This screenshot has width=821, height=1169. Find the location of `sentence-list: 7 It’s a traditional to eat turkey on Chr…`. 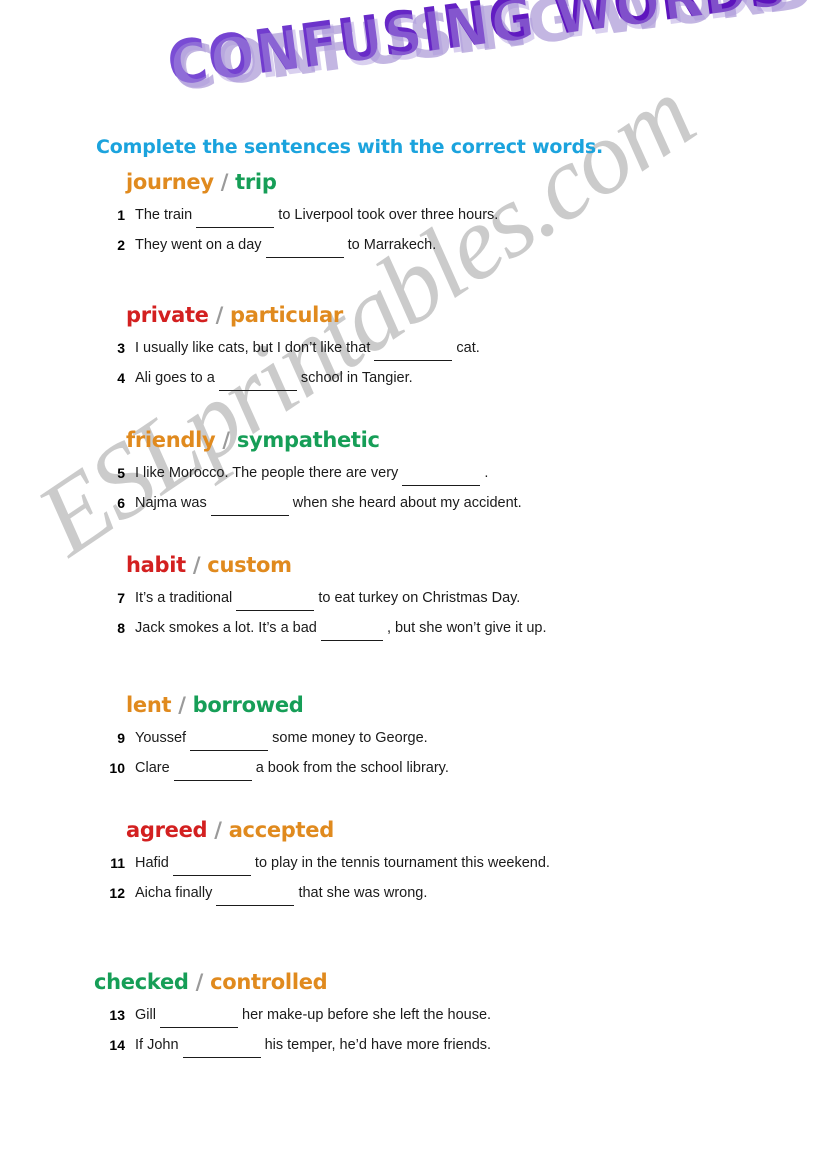

sentence-list: 7 It’s a traditional to eat turkey on Chr… is located at coordinates (457, 613).